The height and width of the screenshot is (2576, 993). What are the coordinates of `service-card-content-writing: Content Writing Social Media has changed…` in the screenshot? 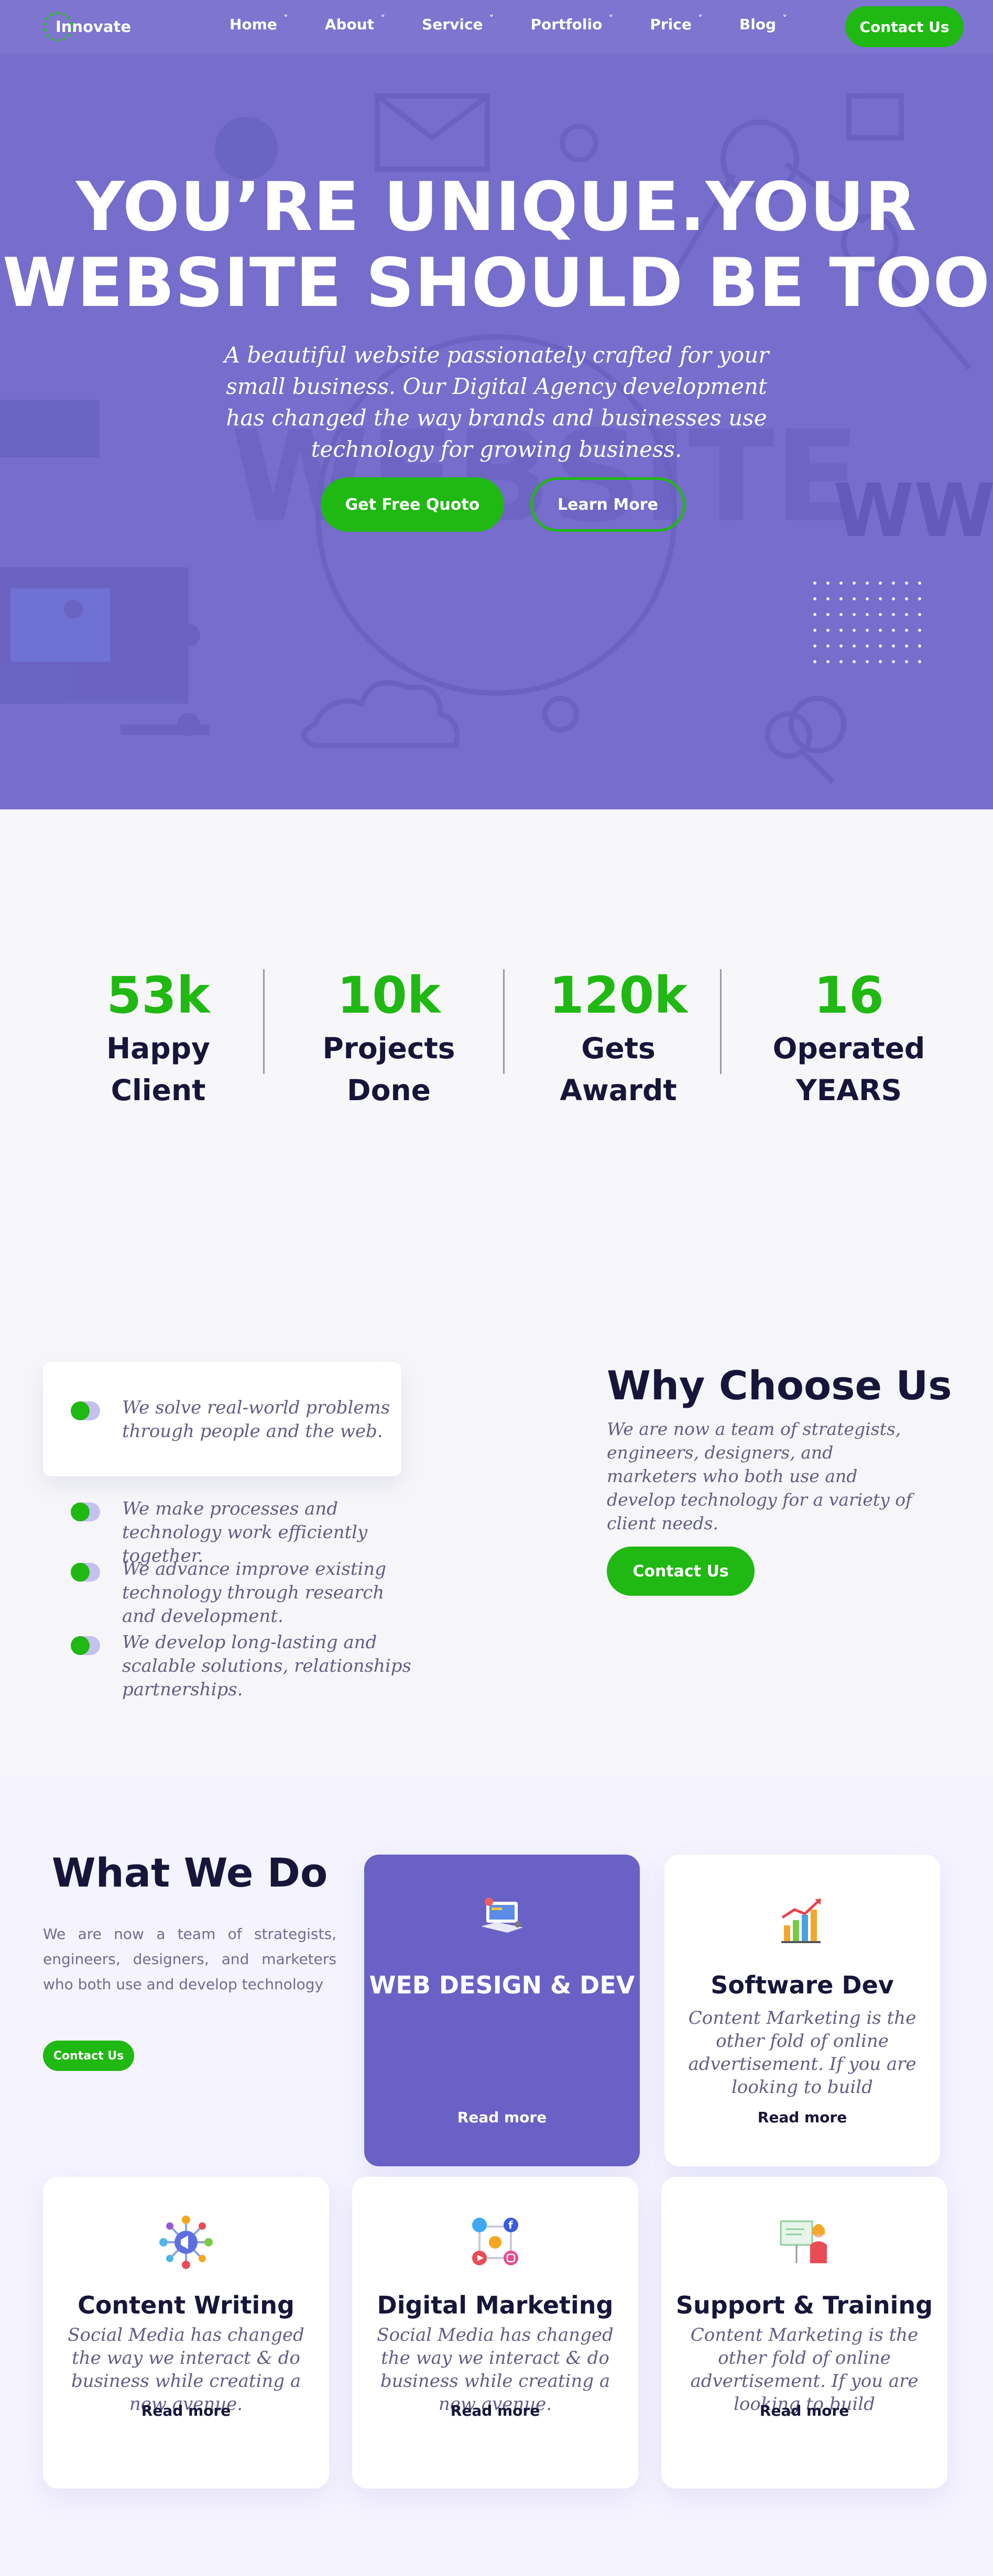 It's located at (186, 2333).